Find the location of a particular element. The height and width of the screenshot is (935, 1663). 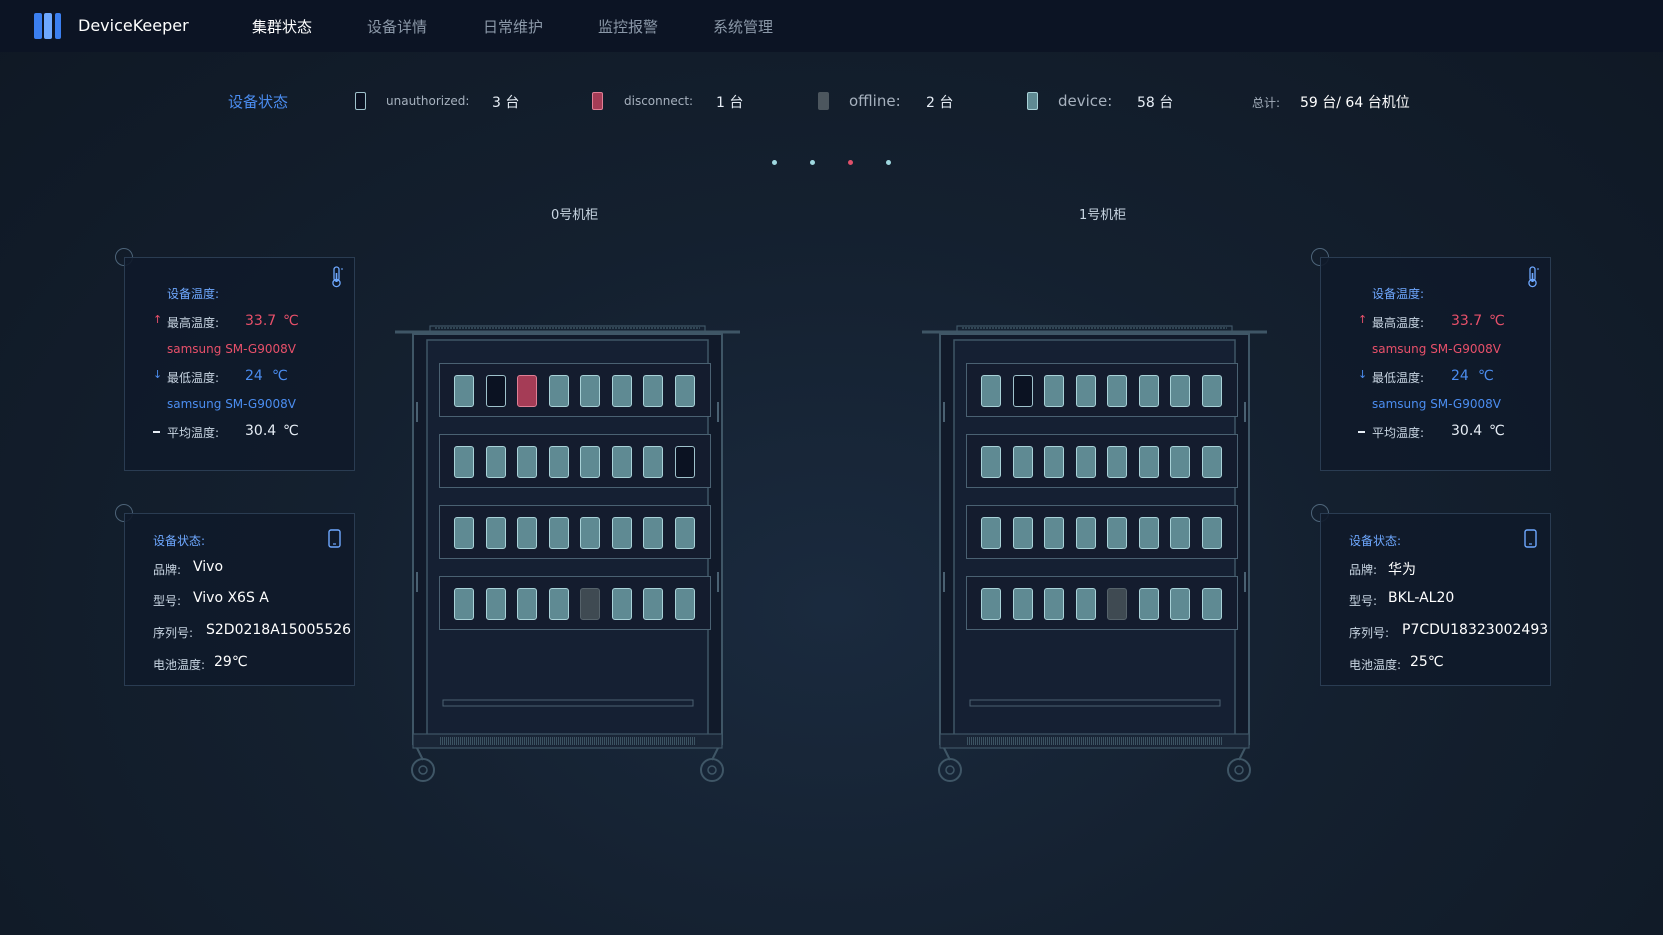

nav-daily-maintenance: 日常维护 is located at coordinates (513, 26).